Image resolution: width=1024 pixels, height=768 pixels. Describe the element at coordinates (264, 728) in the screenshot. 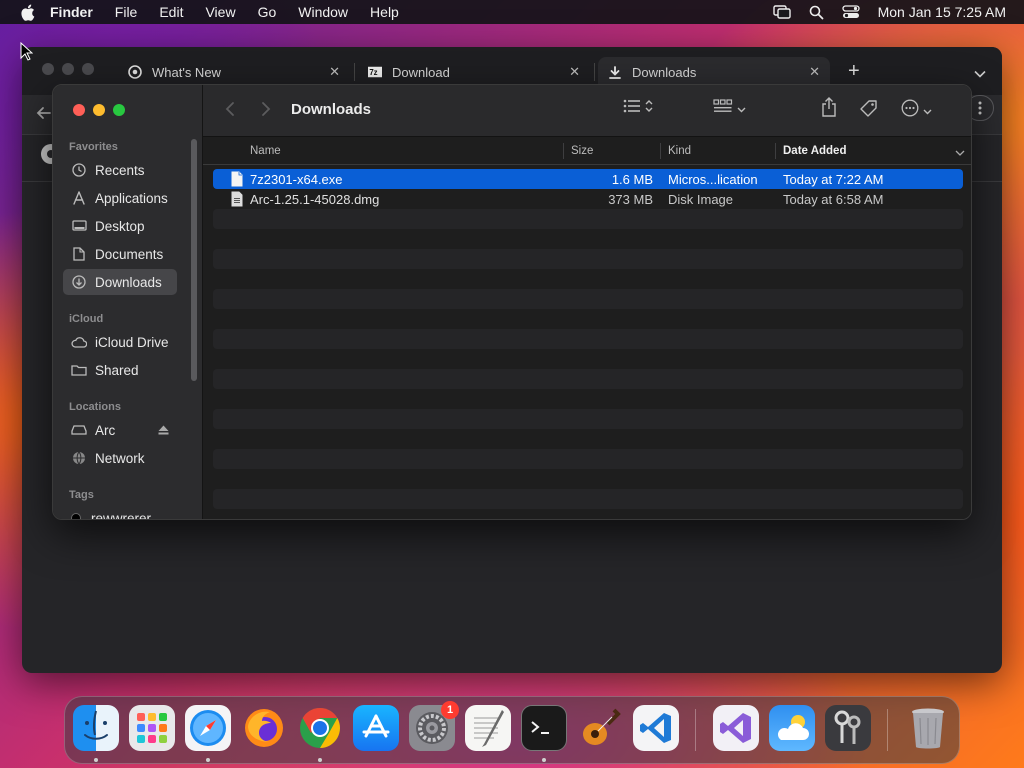

I see `dock-firefox-icon` at that location.